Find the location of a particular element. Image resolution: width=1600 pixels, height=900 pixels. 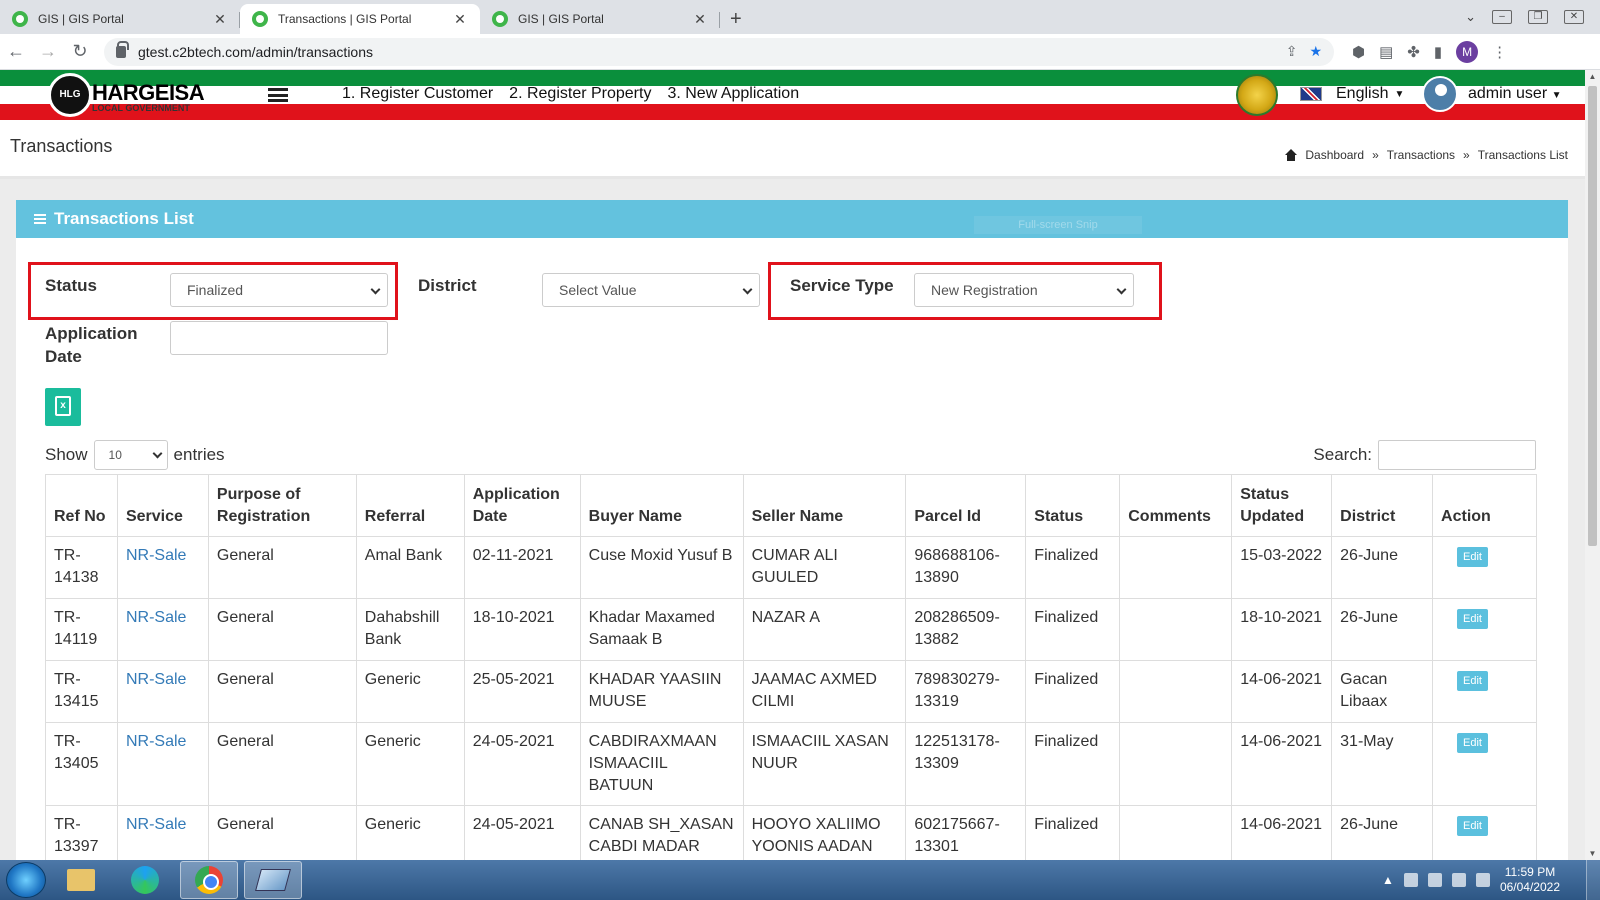

district-select: Select Value is located at coordinates (651, 290).